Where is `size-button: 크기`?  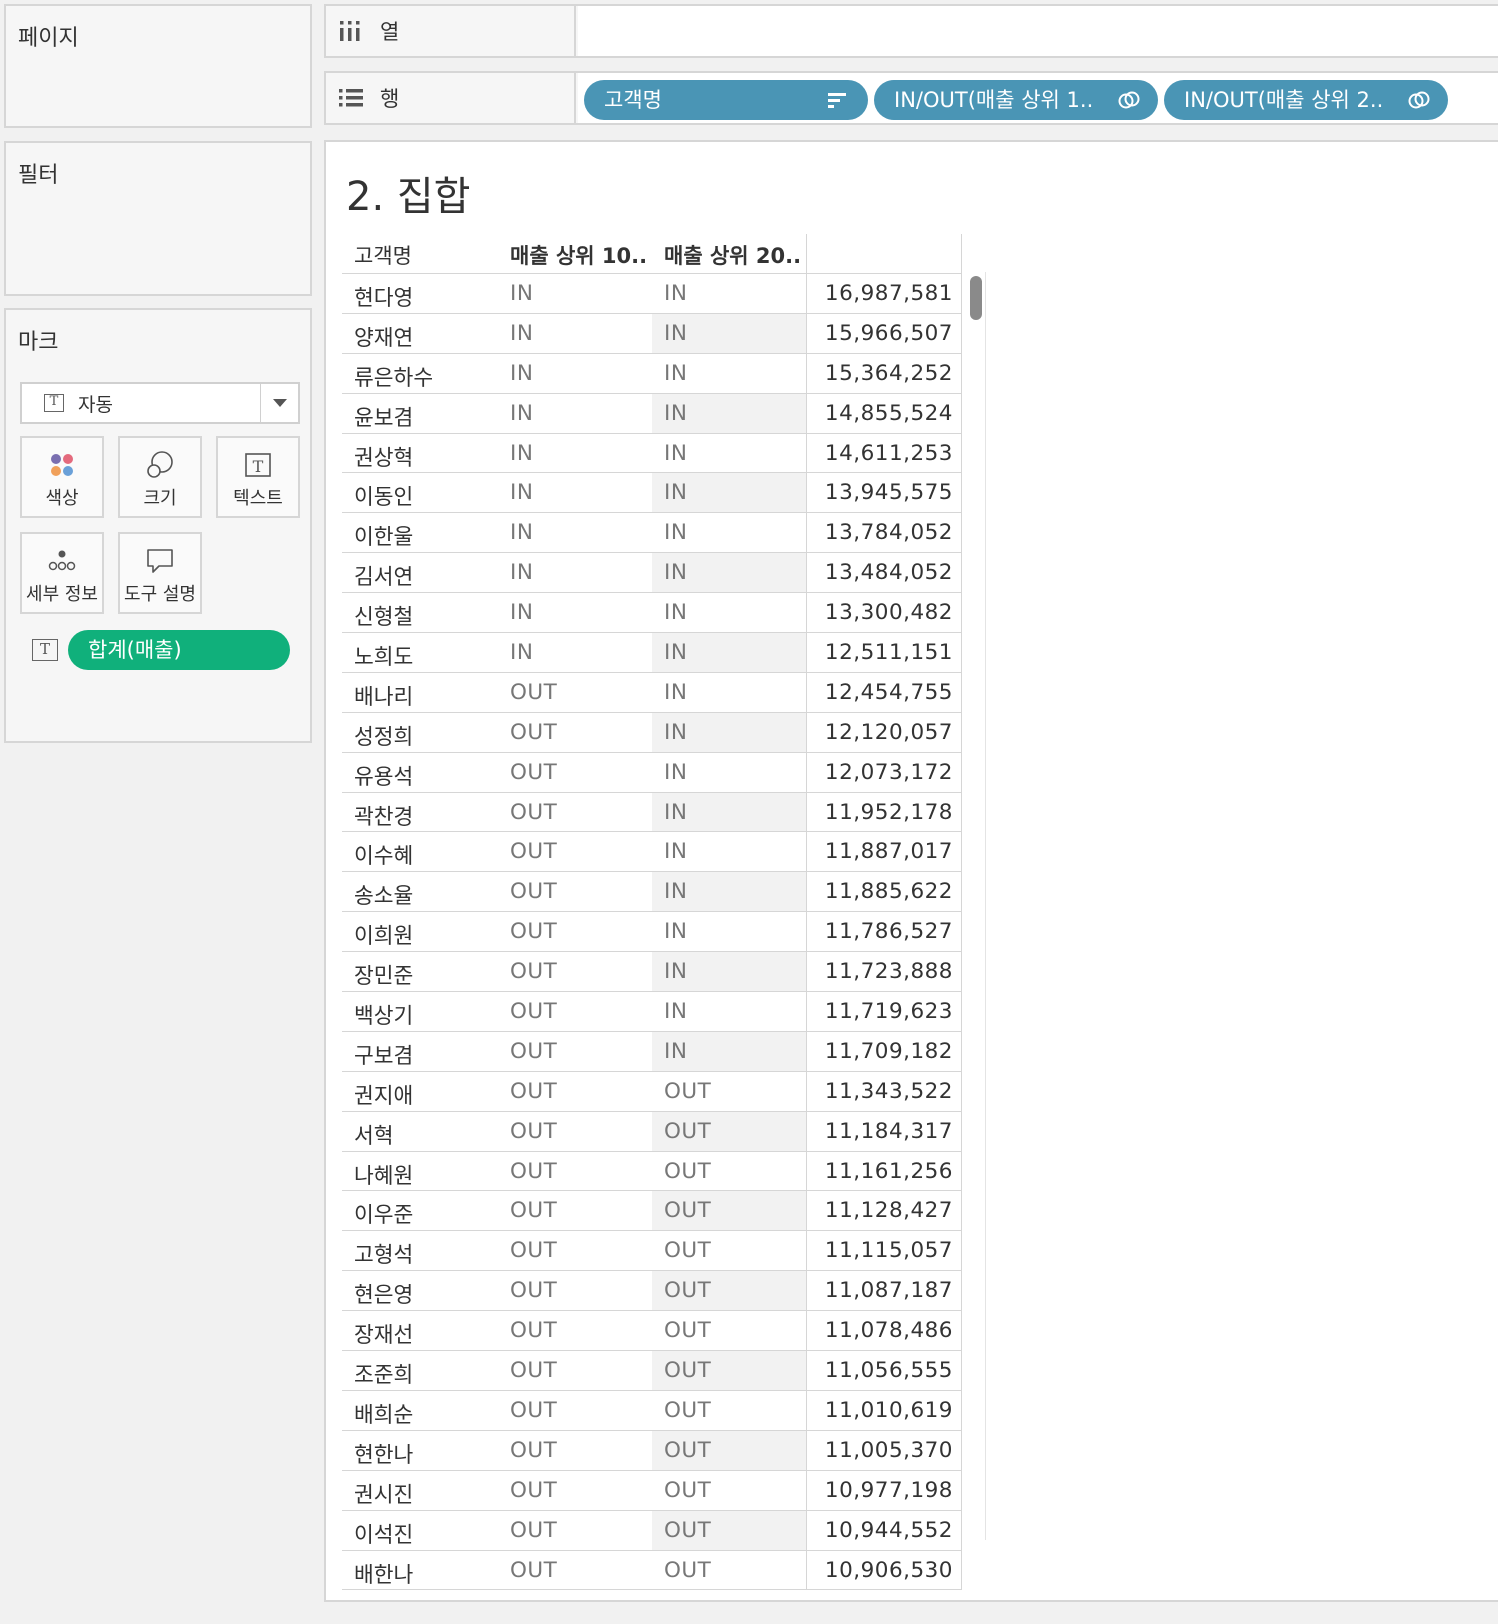 size-button: 크기 is located at coordinates (160, 477).